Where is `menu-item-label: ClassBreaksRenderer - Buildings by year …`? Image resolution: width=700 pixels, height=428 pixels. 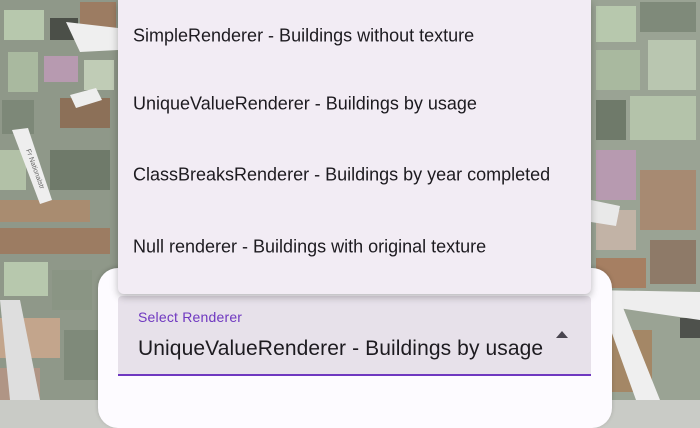 menu-item-label: ClassBreaksRenderer - Buildings by year … is located at coordinates (342, 174).